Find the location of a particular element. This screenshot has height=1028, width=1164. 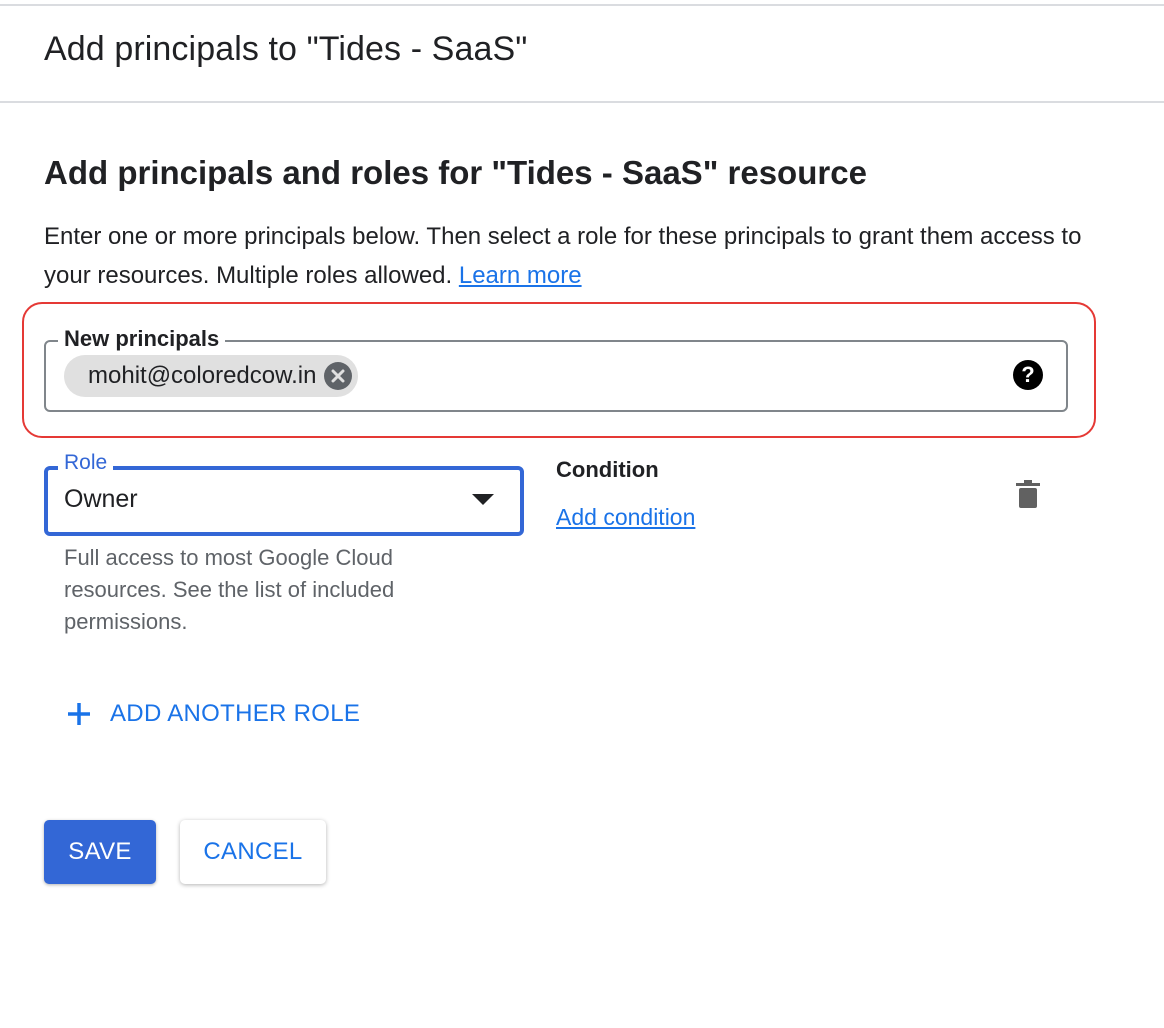

top-divider is located at coordinates (582, 5).